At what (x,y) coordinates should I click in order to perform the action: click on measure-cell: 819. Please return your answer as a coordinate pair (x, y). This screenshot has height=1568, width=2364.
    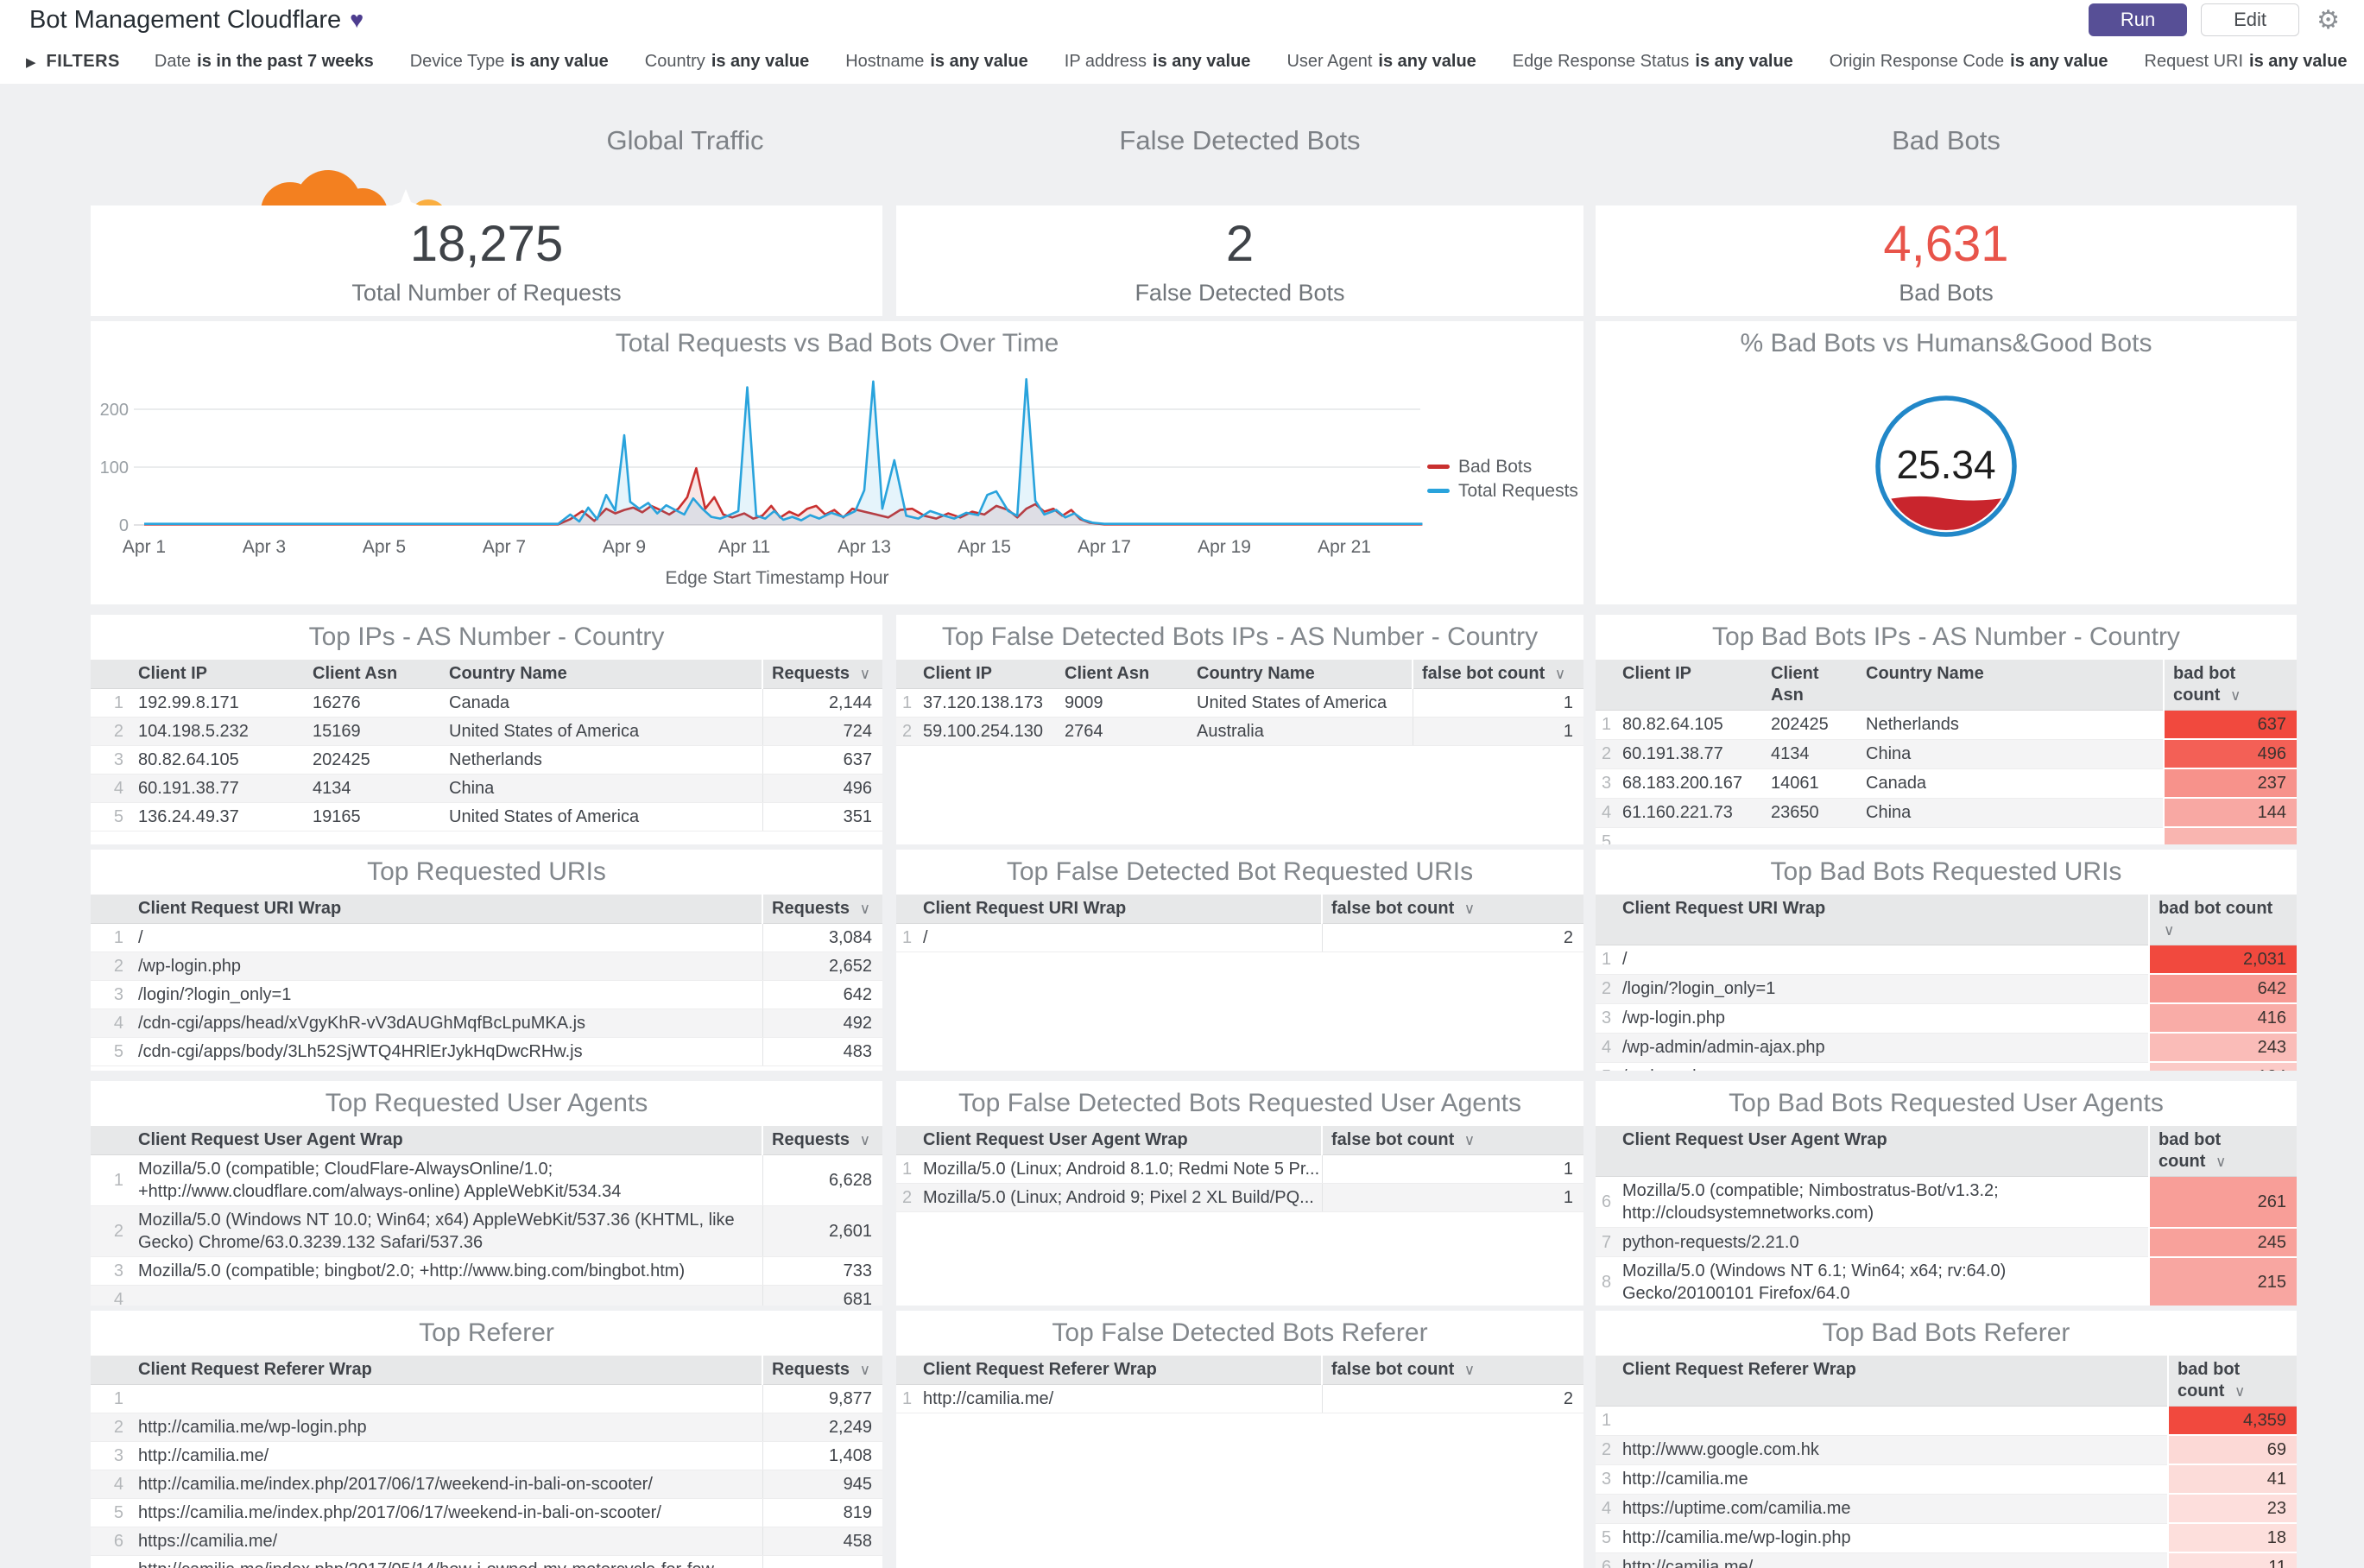
    Looking at the image, I should click on (822, 1512).